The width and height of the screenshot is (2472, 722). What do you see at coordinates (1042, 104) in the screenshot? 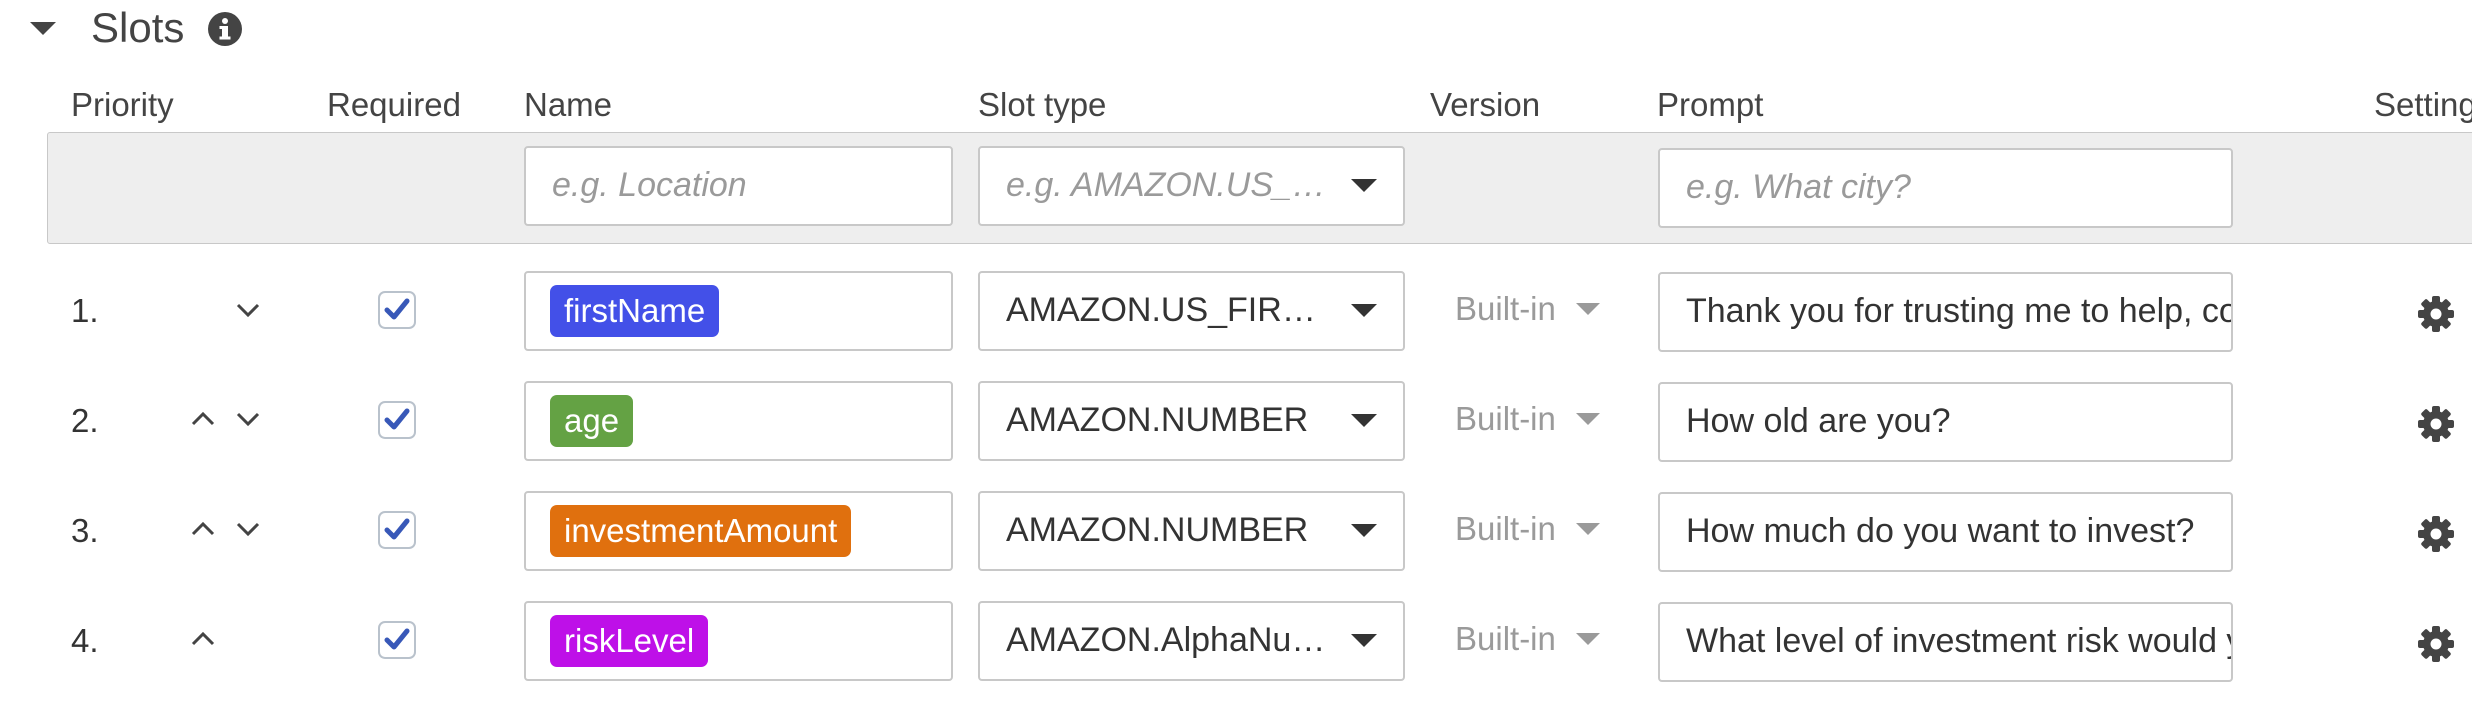
I see `column-header-slot-type: Slot type` at bounding box center [1042, 104].